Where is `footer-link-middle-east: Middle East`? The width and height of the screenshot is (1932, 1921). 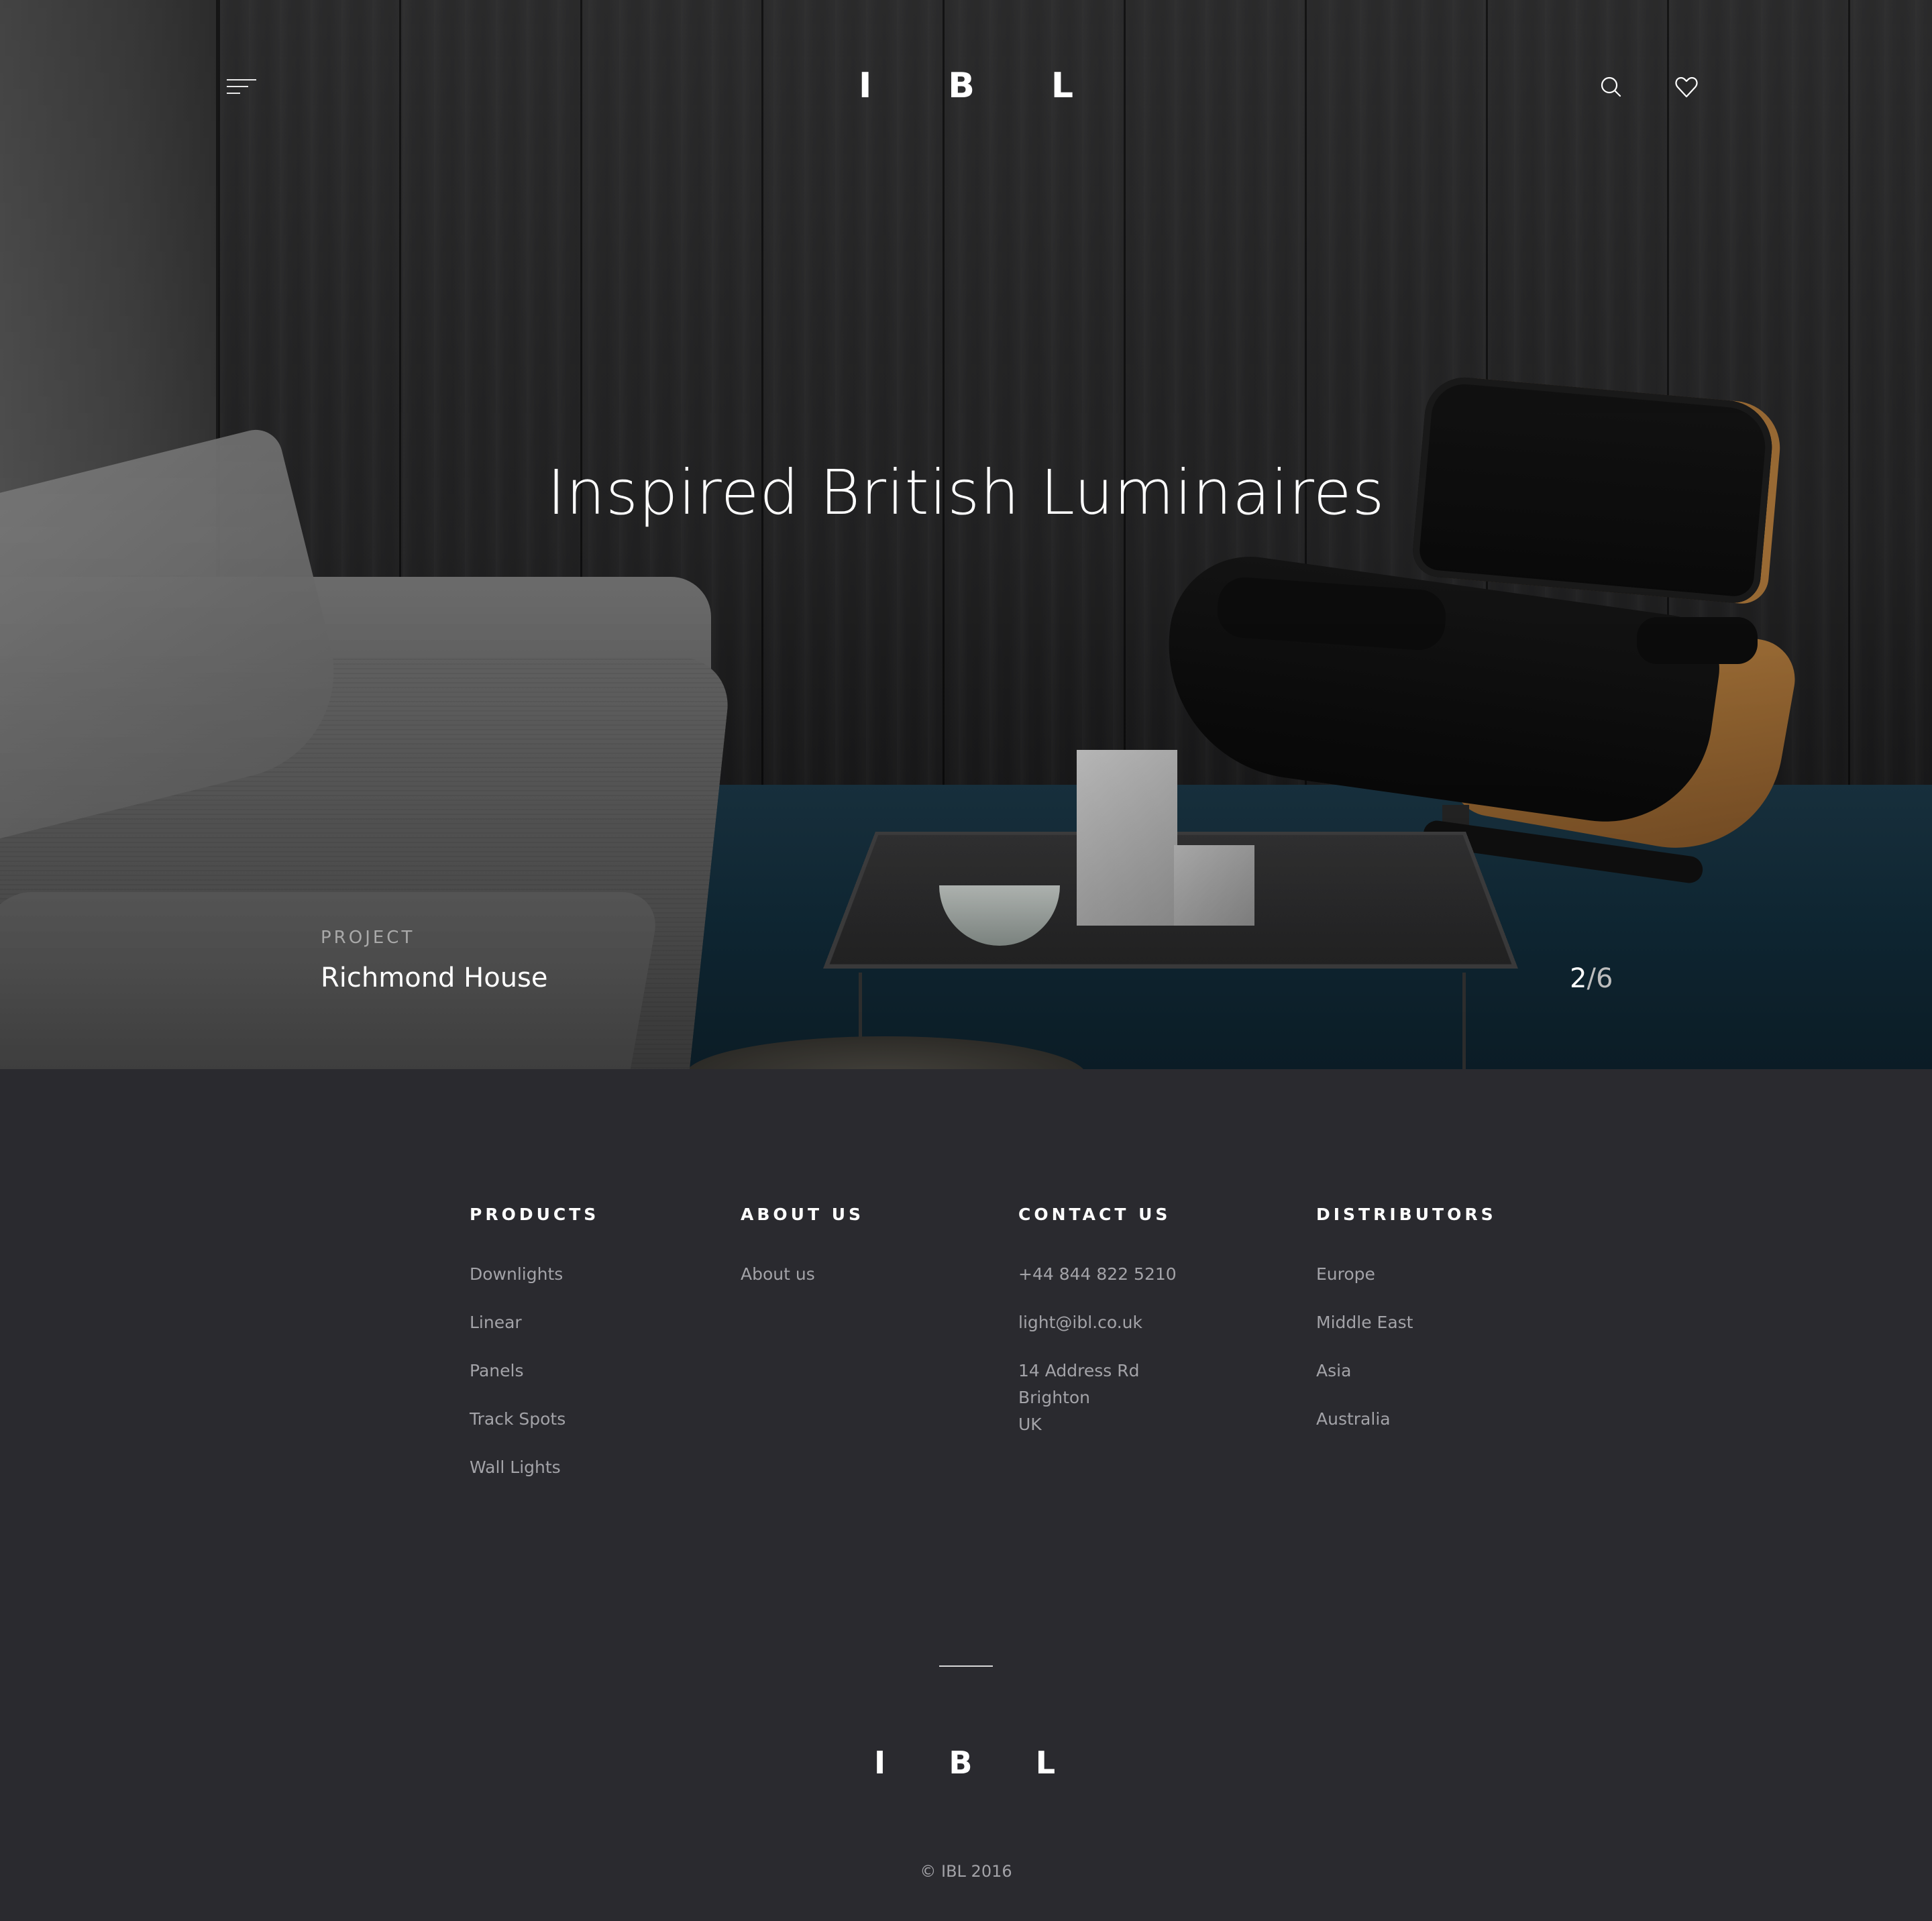
footer-link-middle-east: Middle East is located at coordinates (1364, 1322).